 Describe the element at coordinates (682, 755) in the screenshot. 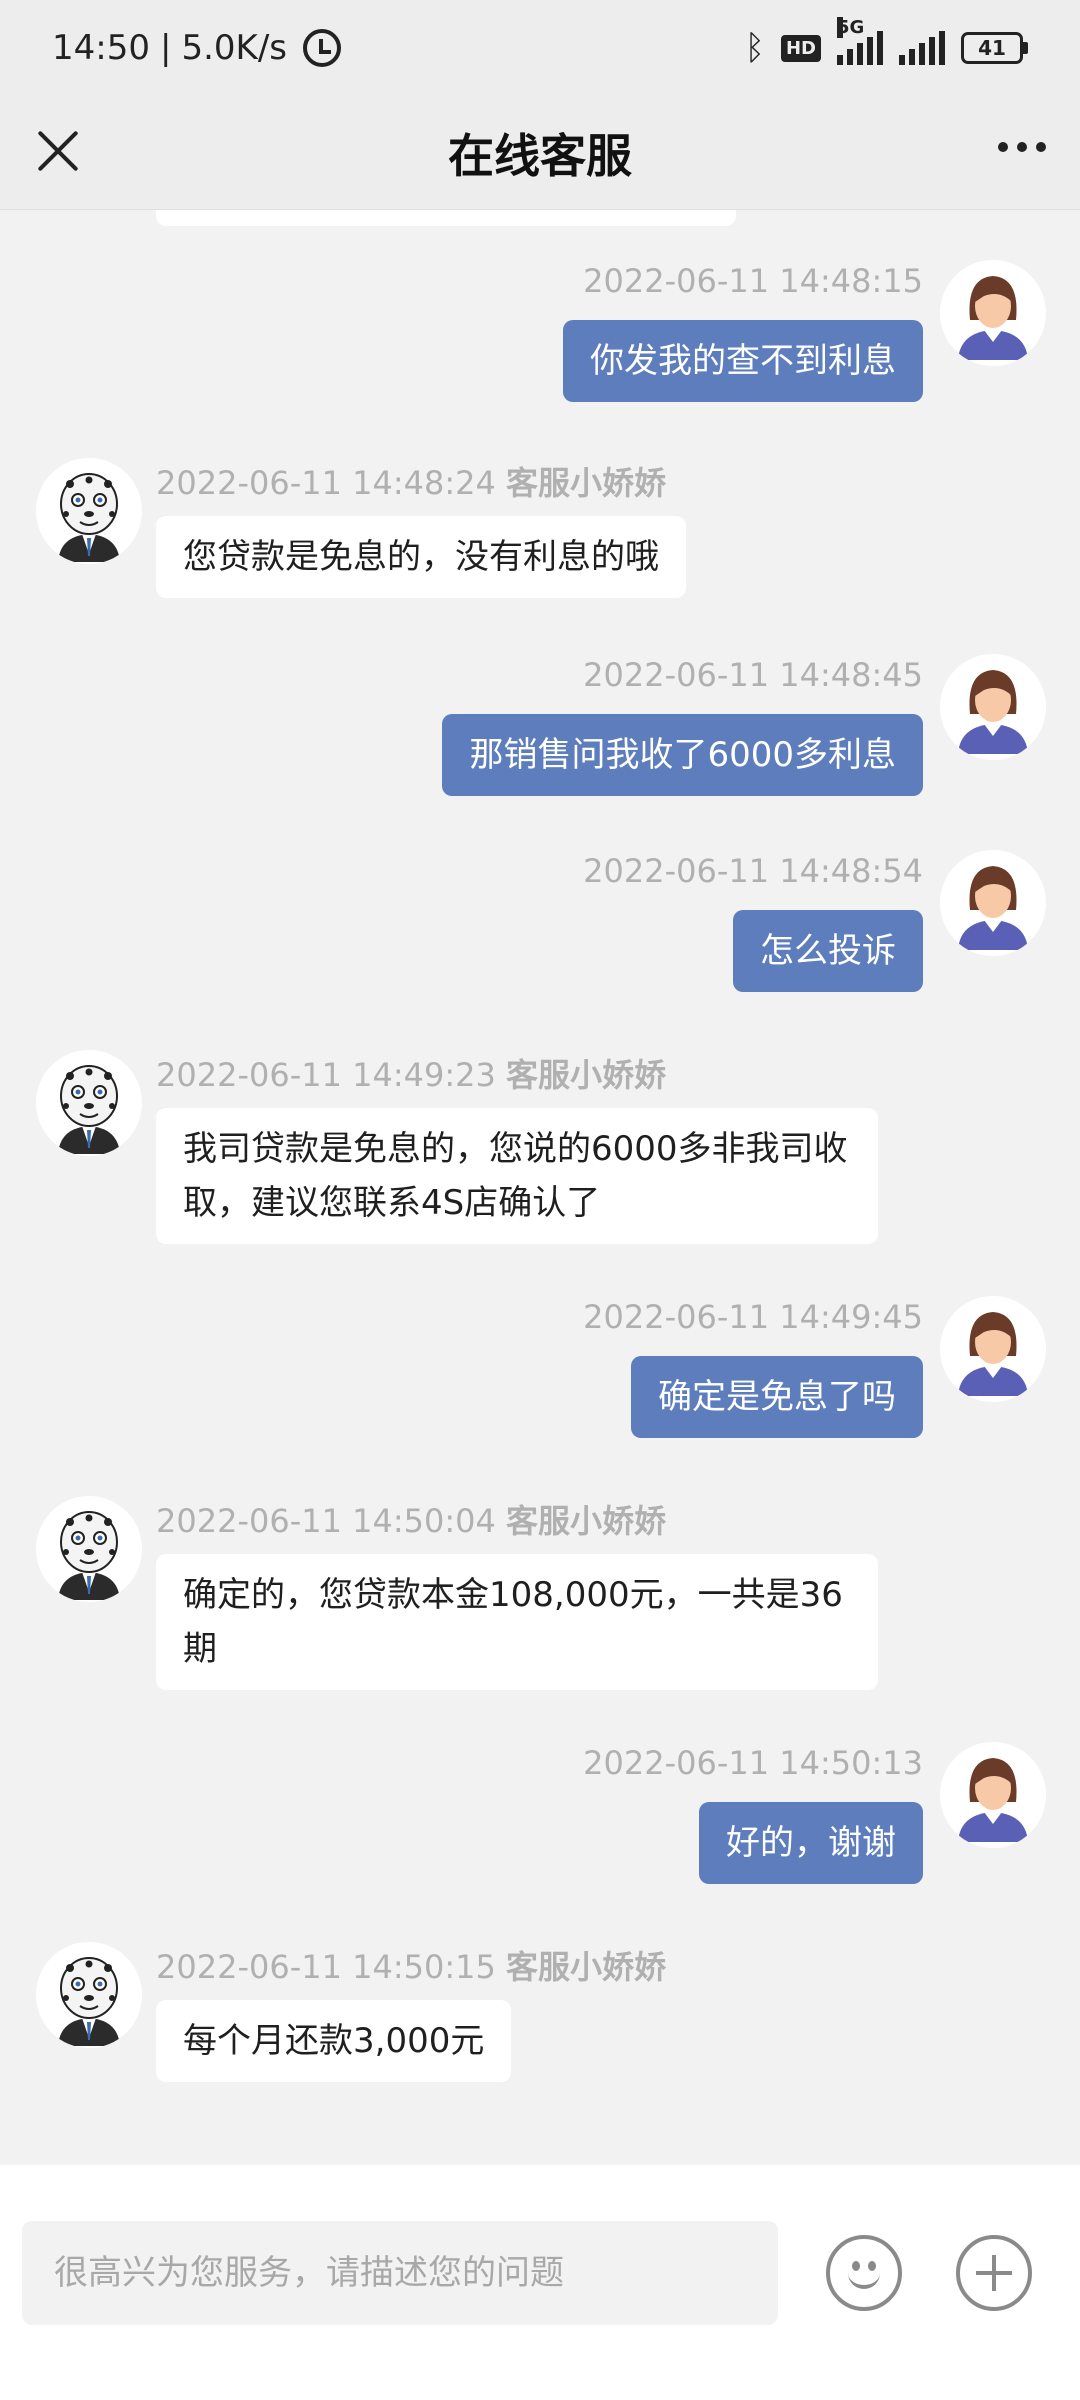

I see `message-bubble: 那销售问我收了6000多利息` at that location.